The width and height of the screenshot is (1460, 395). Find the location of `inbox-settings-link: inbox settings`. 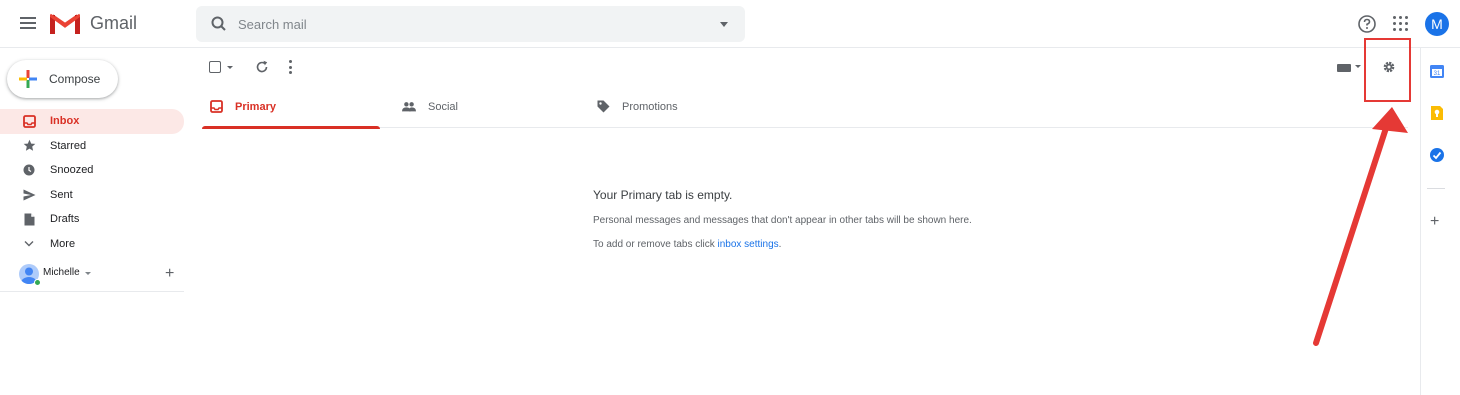

inbox-settings-link: inbox settings is located at coordinates (748, 244).